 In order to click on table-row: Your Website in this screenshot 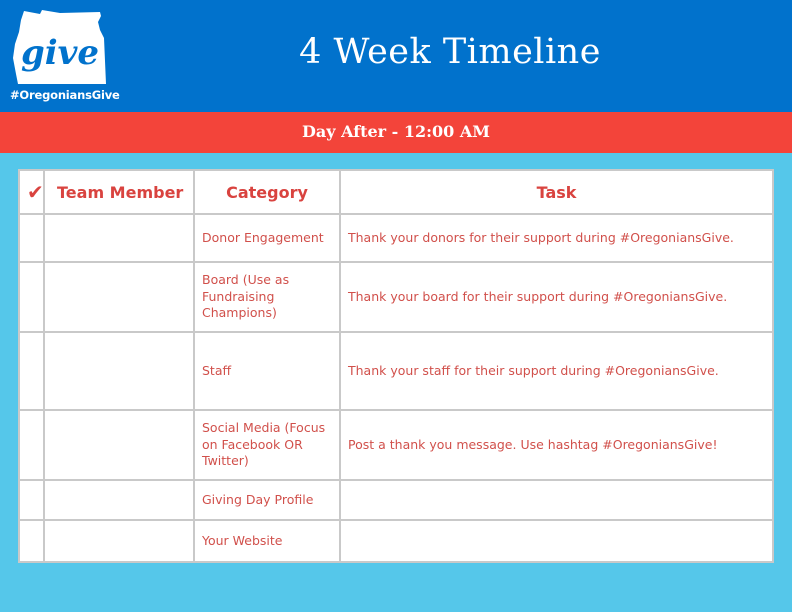, I will do `click(396, 541)`.